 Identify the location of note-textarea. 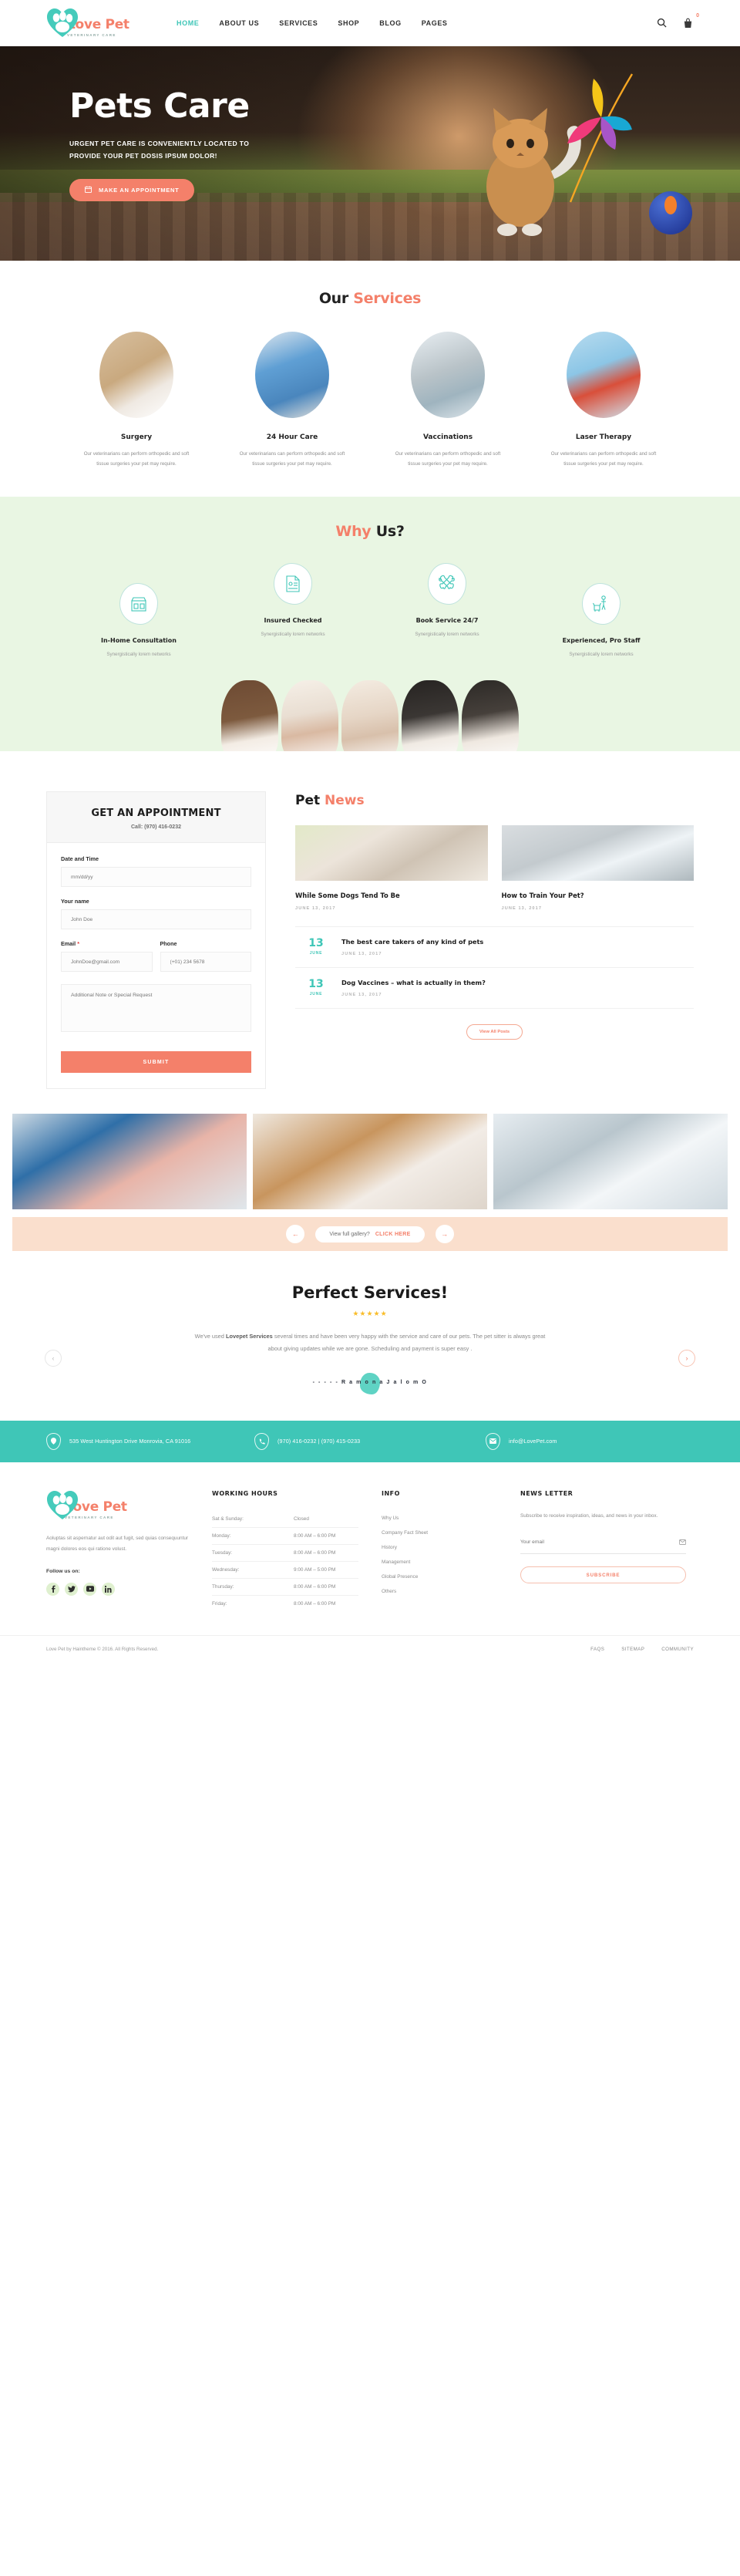
(156, 1008).